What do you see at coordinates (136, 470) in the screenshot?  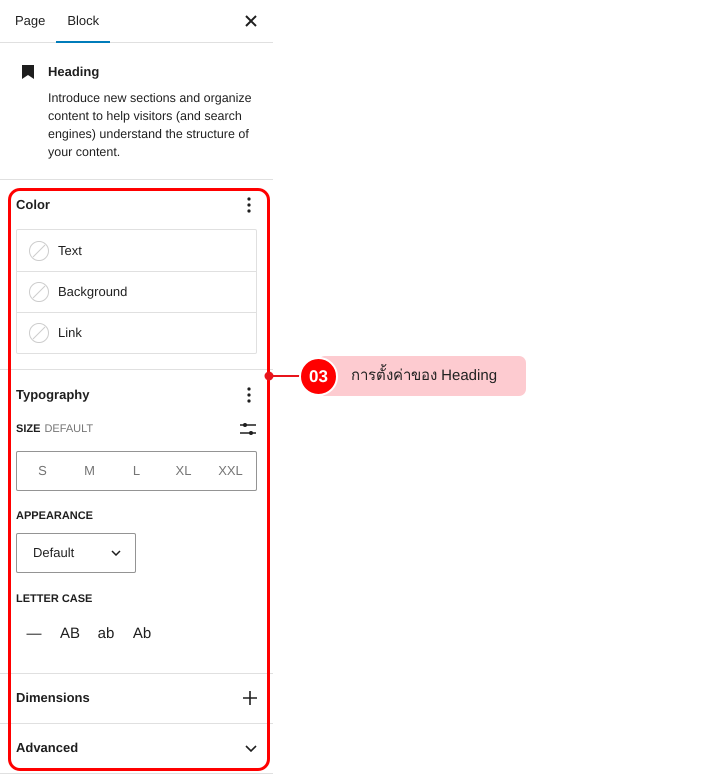 I see `size-option: L` at bounding box center [136, 470].